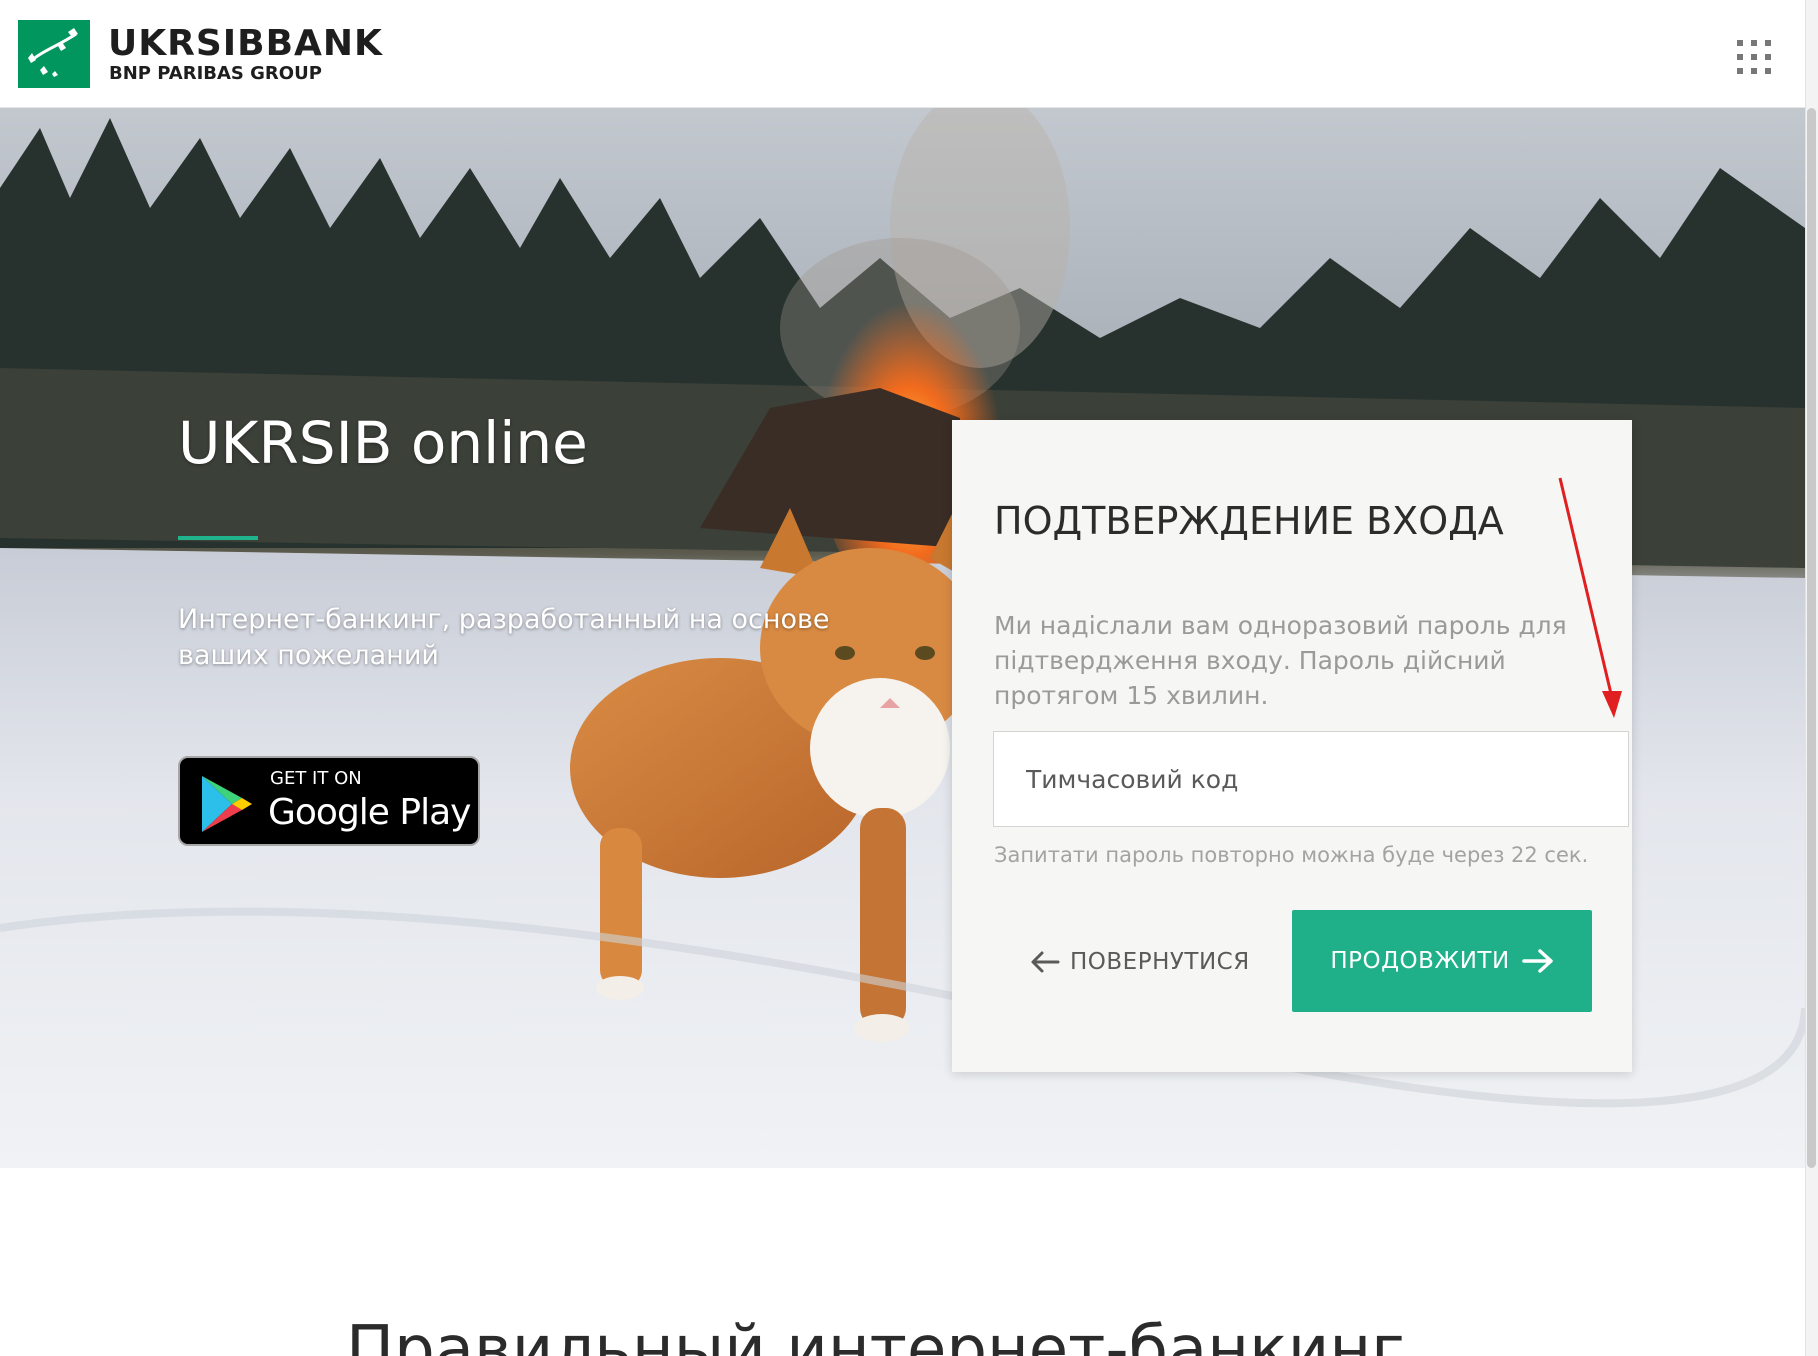 The height and width of the screenshot is (1356, 1818). Describe the element at coordinates (875, 1334) in the screenshot. I see `section-title: Правильный интернет-банкинг` at that location.